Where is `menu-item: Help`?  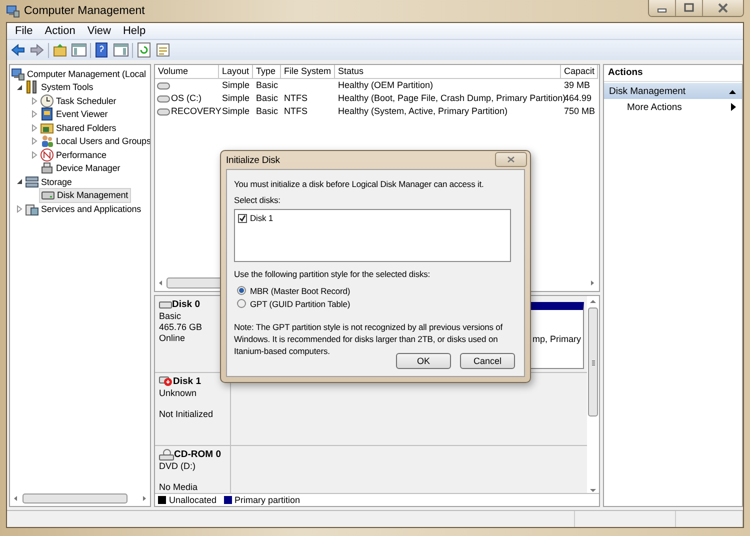 menu-item: Help is located at coordinates (134, 31).